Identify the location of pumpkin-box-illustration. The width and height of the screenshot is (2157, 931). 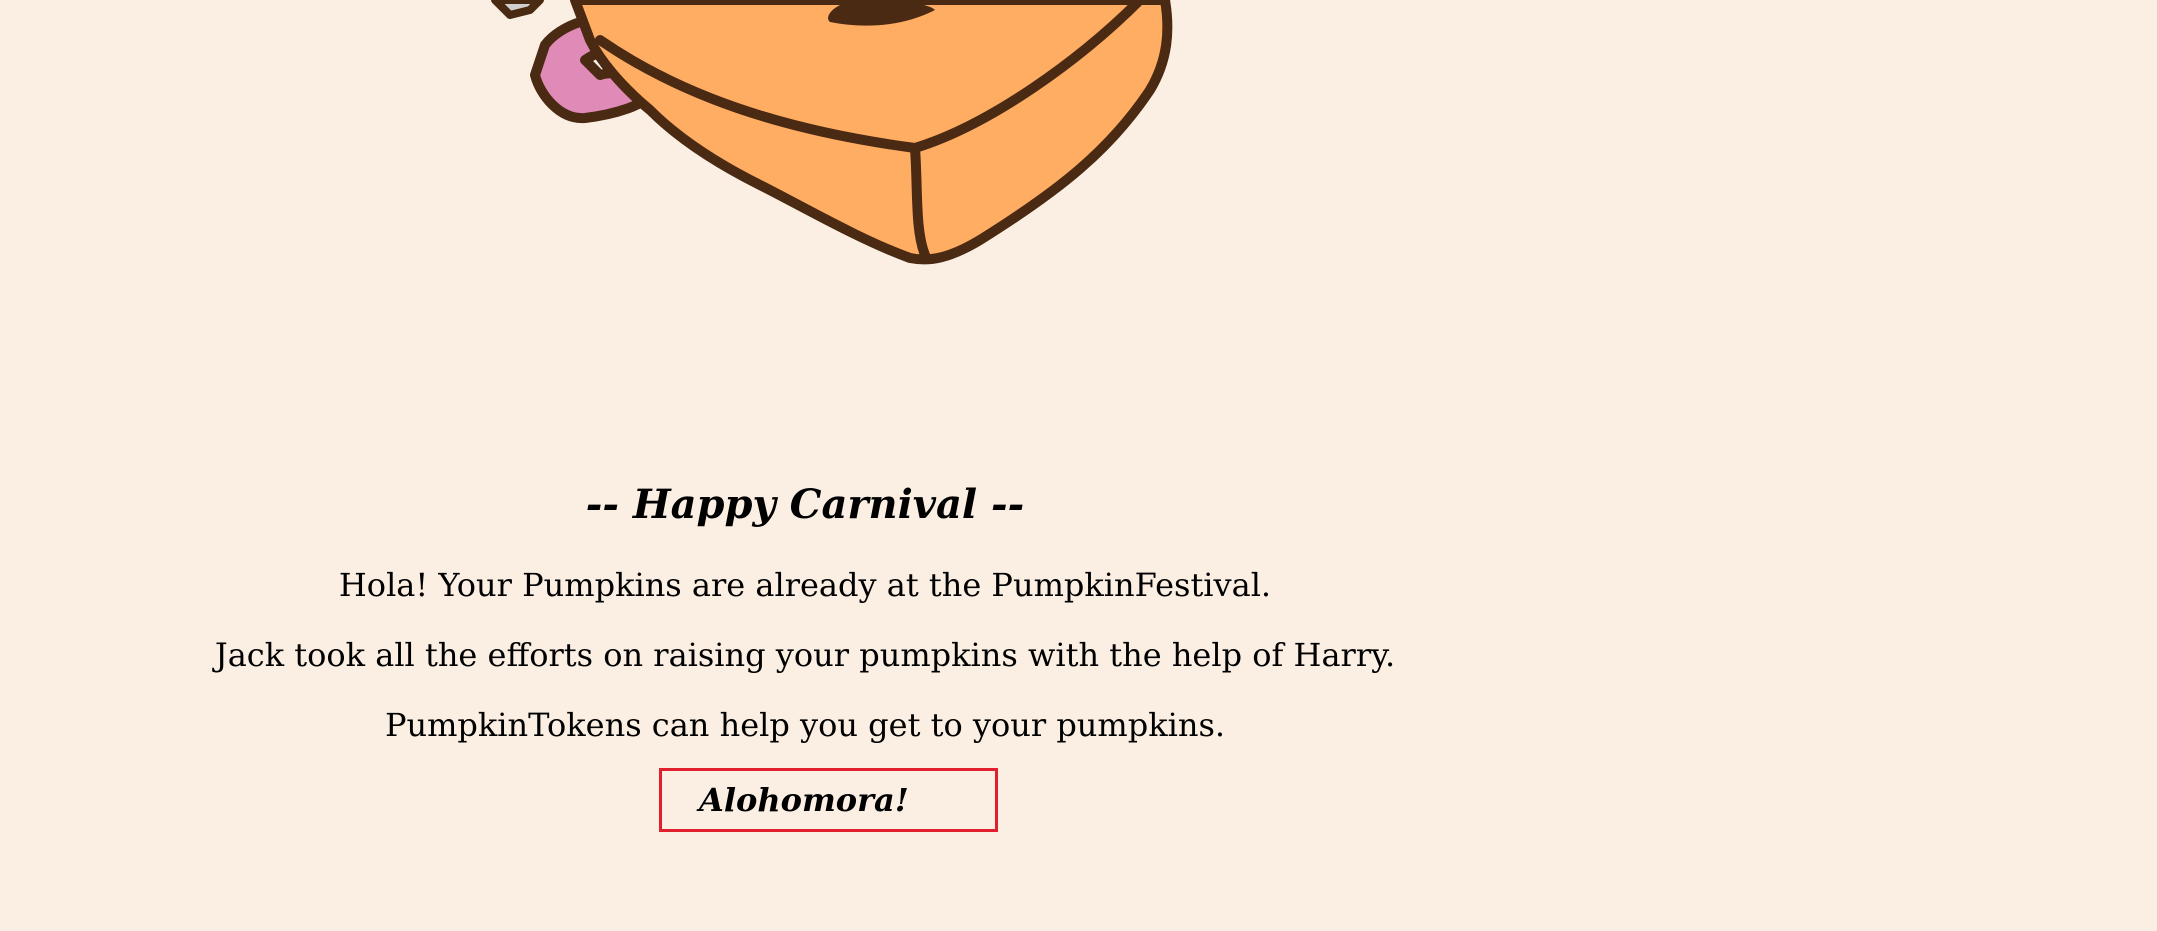
(832, 132).